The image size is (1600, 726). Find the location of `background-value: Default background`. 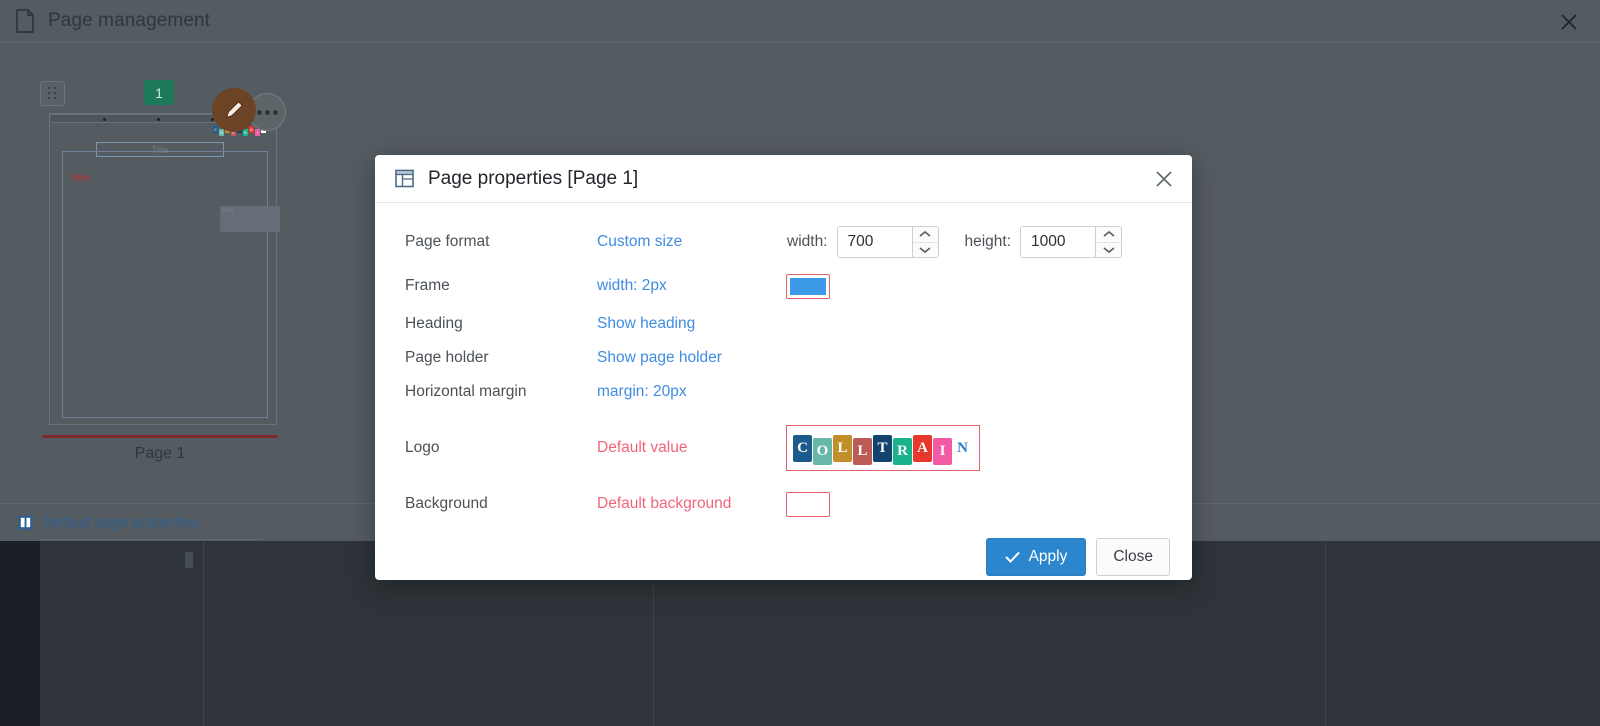

background-value: Default background is located at coordinates (692, 504).